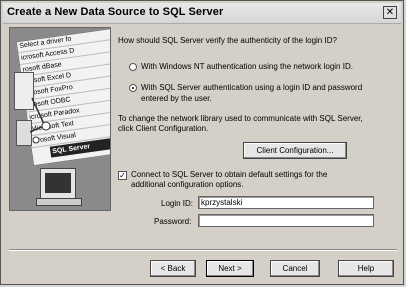  I want to click on cancel-button: Cancel, so click(295, 268).